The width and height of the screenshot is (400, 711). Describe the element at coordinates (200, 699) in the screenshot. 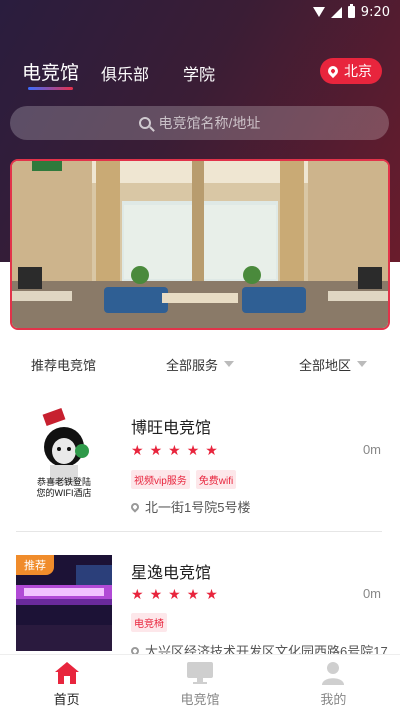

I see `nav-esports-venue-label: 电竞馆` at that location.